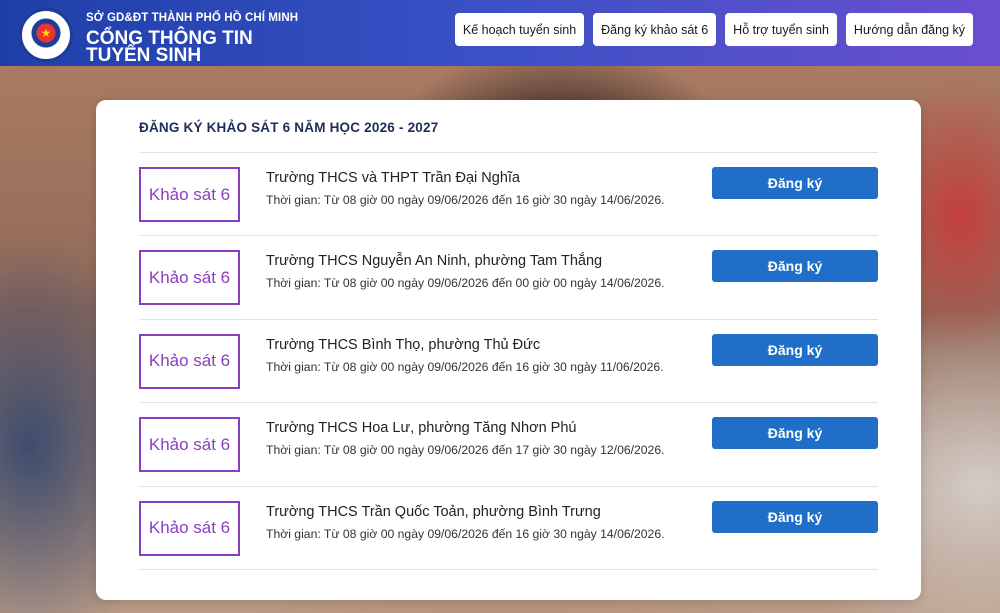 The width and height of the screenshot is (1000, 613). What do you see at coordinates (909, 29) in the screenshot?
I see `nav-registration-guide-button: Hướng dẫn đăng ký` at bounding box center [909, 29].